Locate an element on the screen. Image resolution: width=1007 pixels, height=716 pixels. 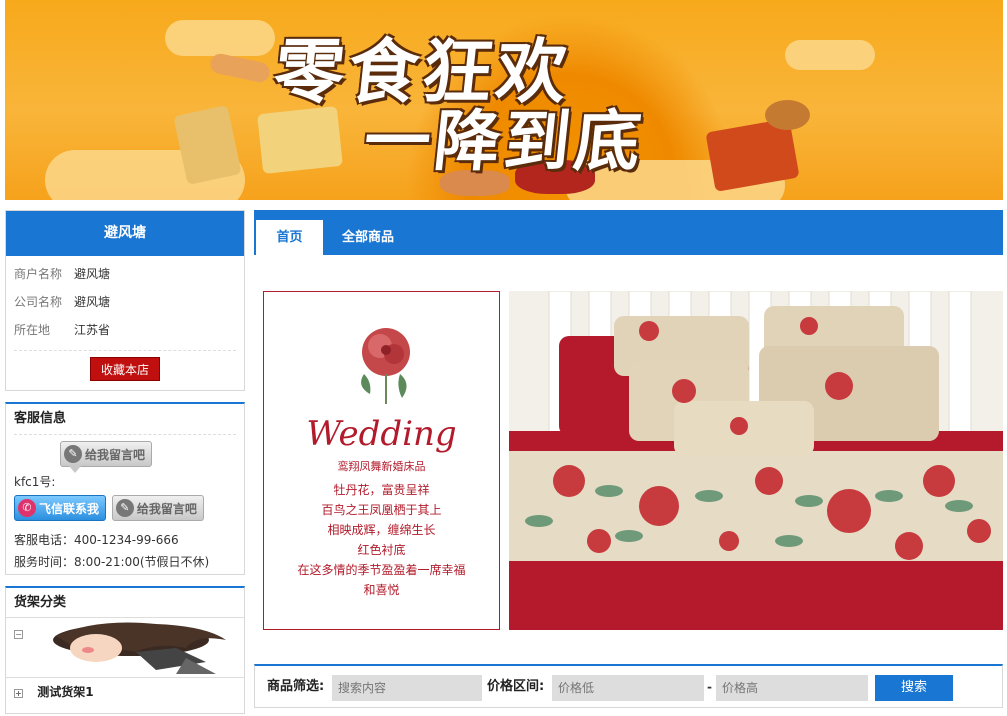
merchant-name-label: 商户名称 is located at coordinates (38, 274).